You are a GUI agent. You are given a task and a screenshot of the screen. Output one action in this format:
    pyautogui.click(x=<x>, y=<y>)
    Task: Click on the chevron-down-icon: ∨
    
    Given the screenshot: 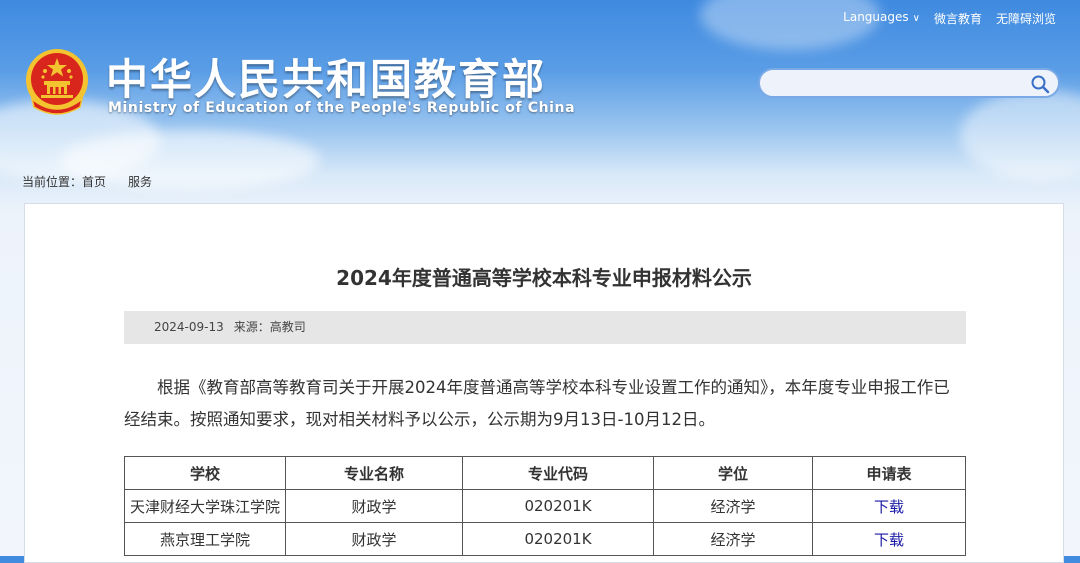 What is the action you would take?
    pyautogui.click(x=916, y=18)
    